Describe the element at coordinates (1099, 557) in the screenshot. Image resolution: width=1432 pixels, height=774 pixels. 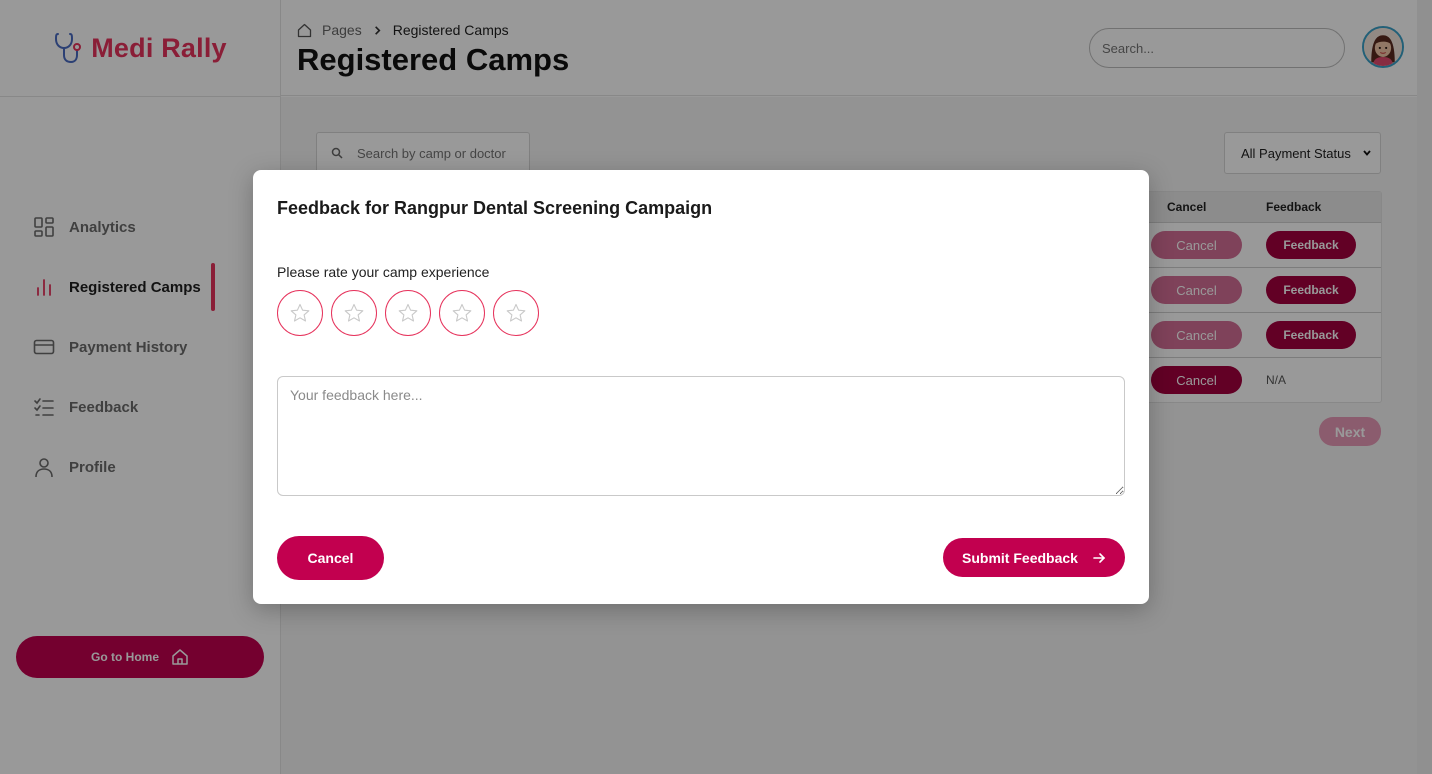
I see `arrow-right-icon` at that location.